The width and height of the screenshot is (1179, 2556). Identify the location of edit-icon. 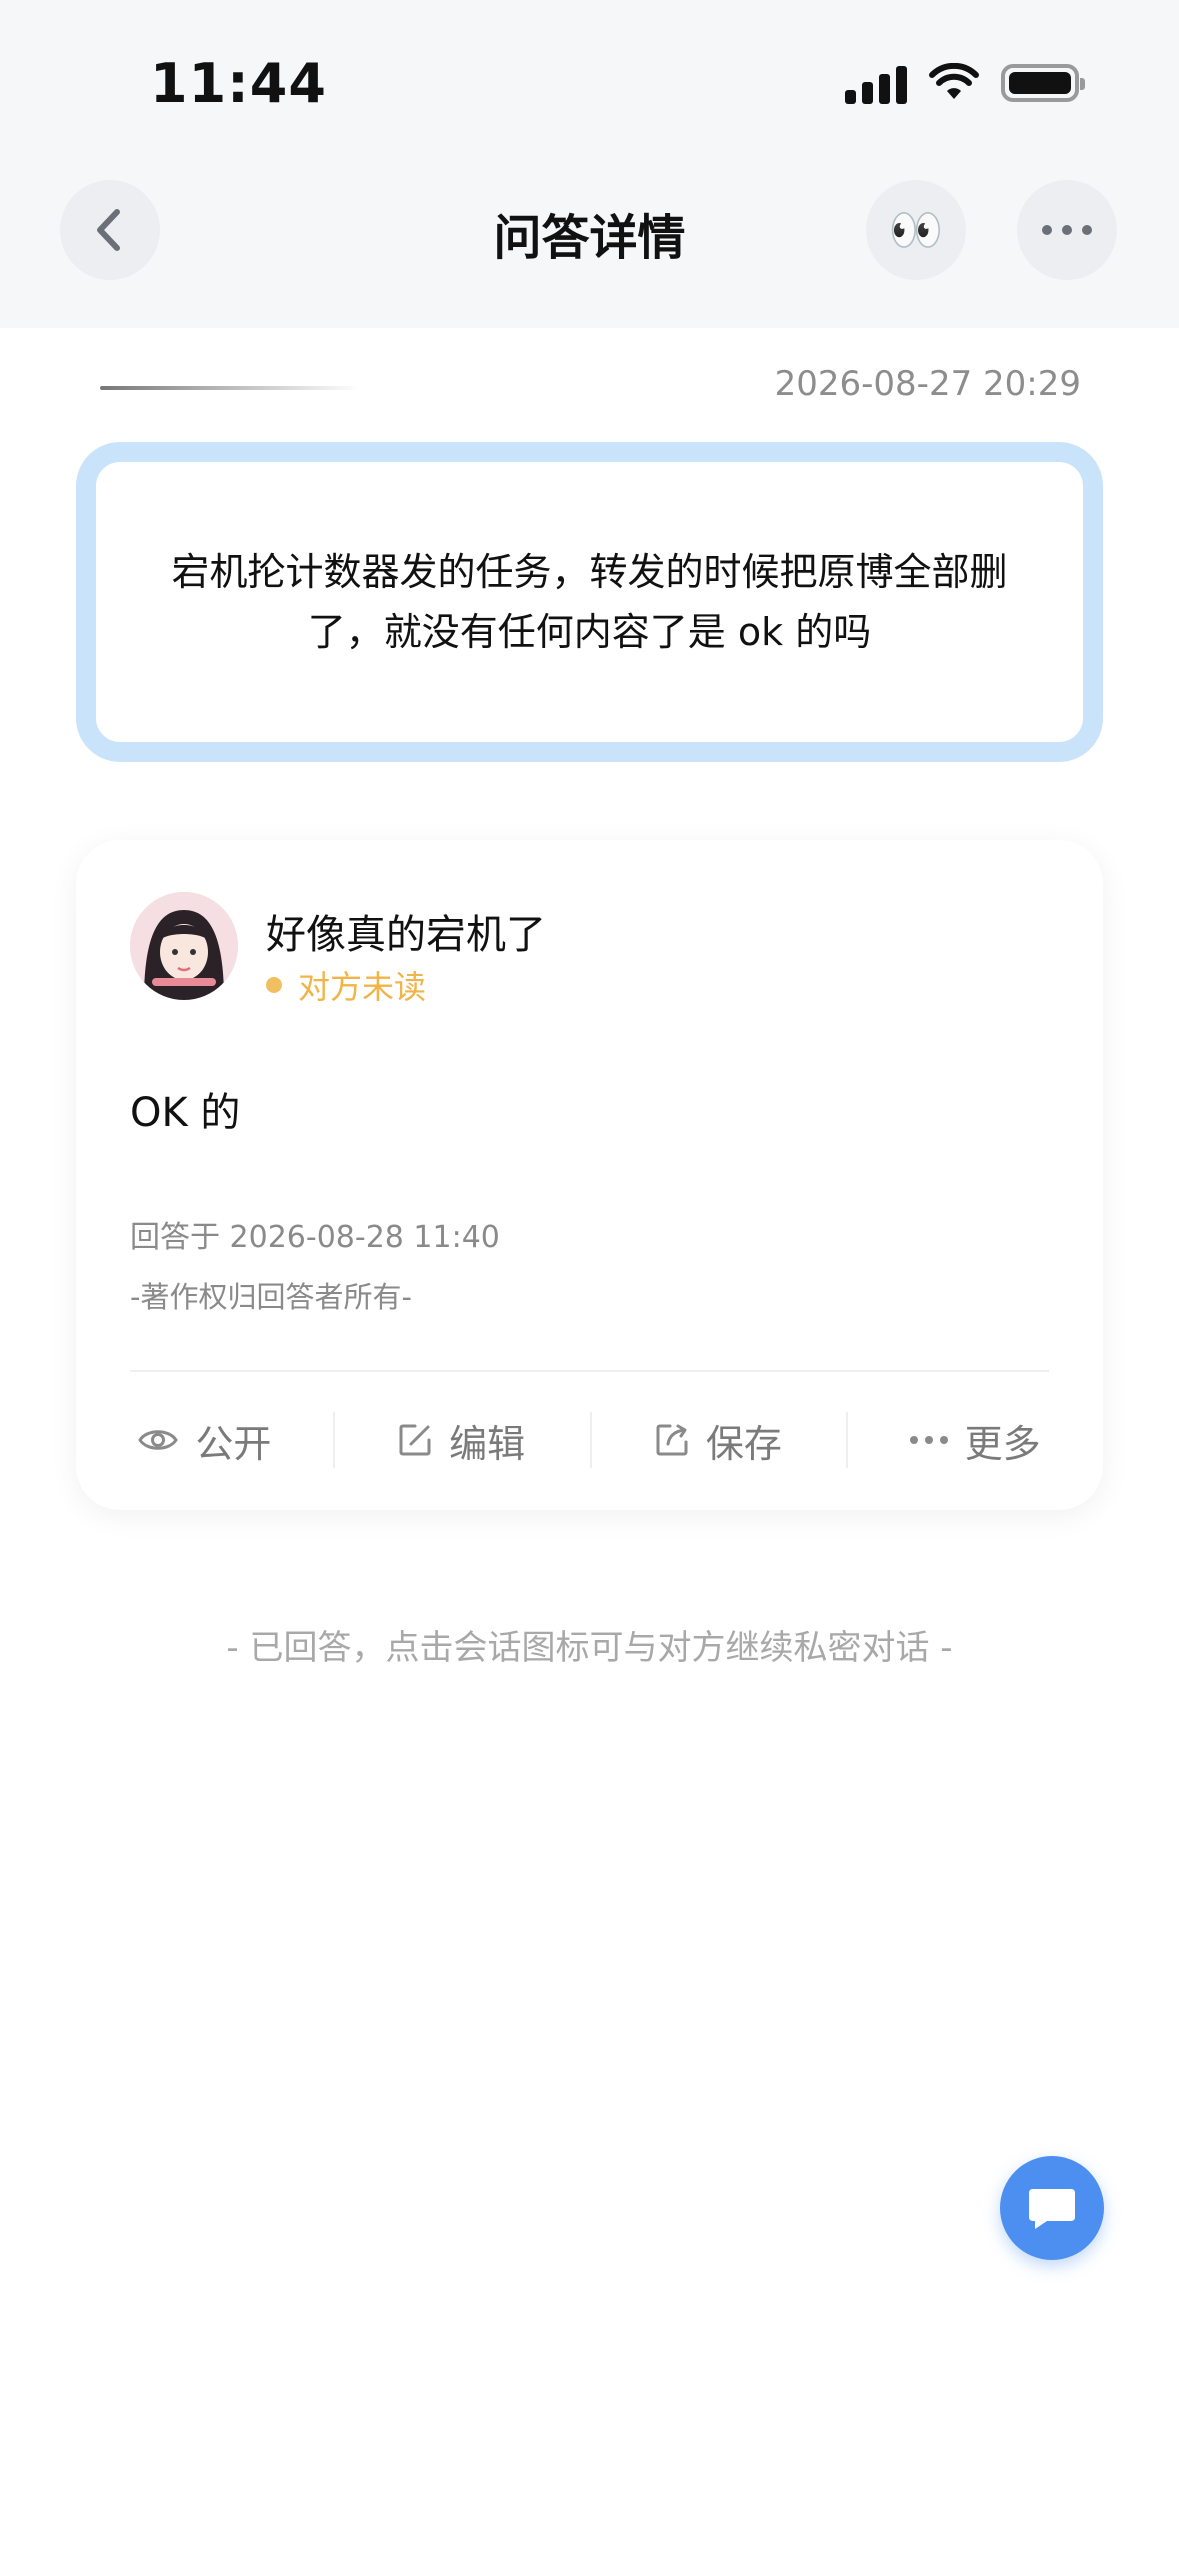
(415, 1440).